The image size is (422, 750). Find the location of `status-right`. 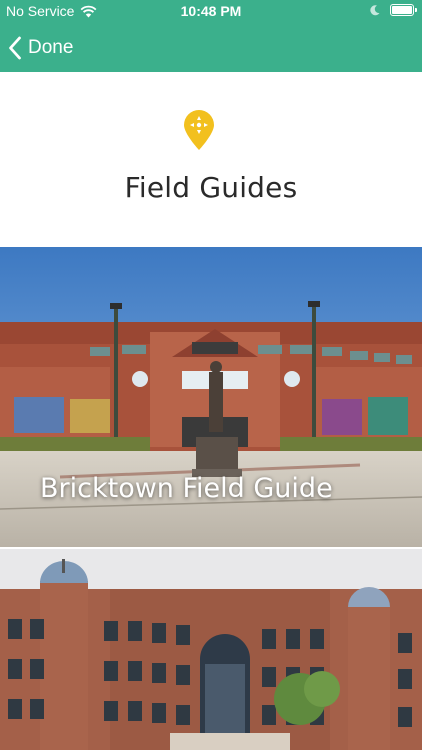

status-right is located at coordinates (393, 10).